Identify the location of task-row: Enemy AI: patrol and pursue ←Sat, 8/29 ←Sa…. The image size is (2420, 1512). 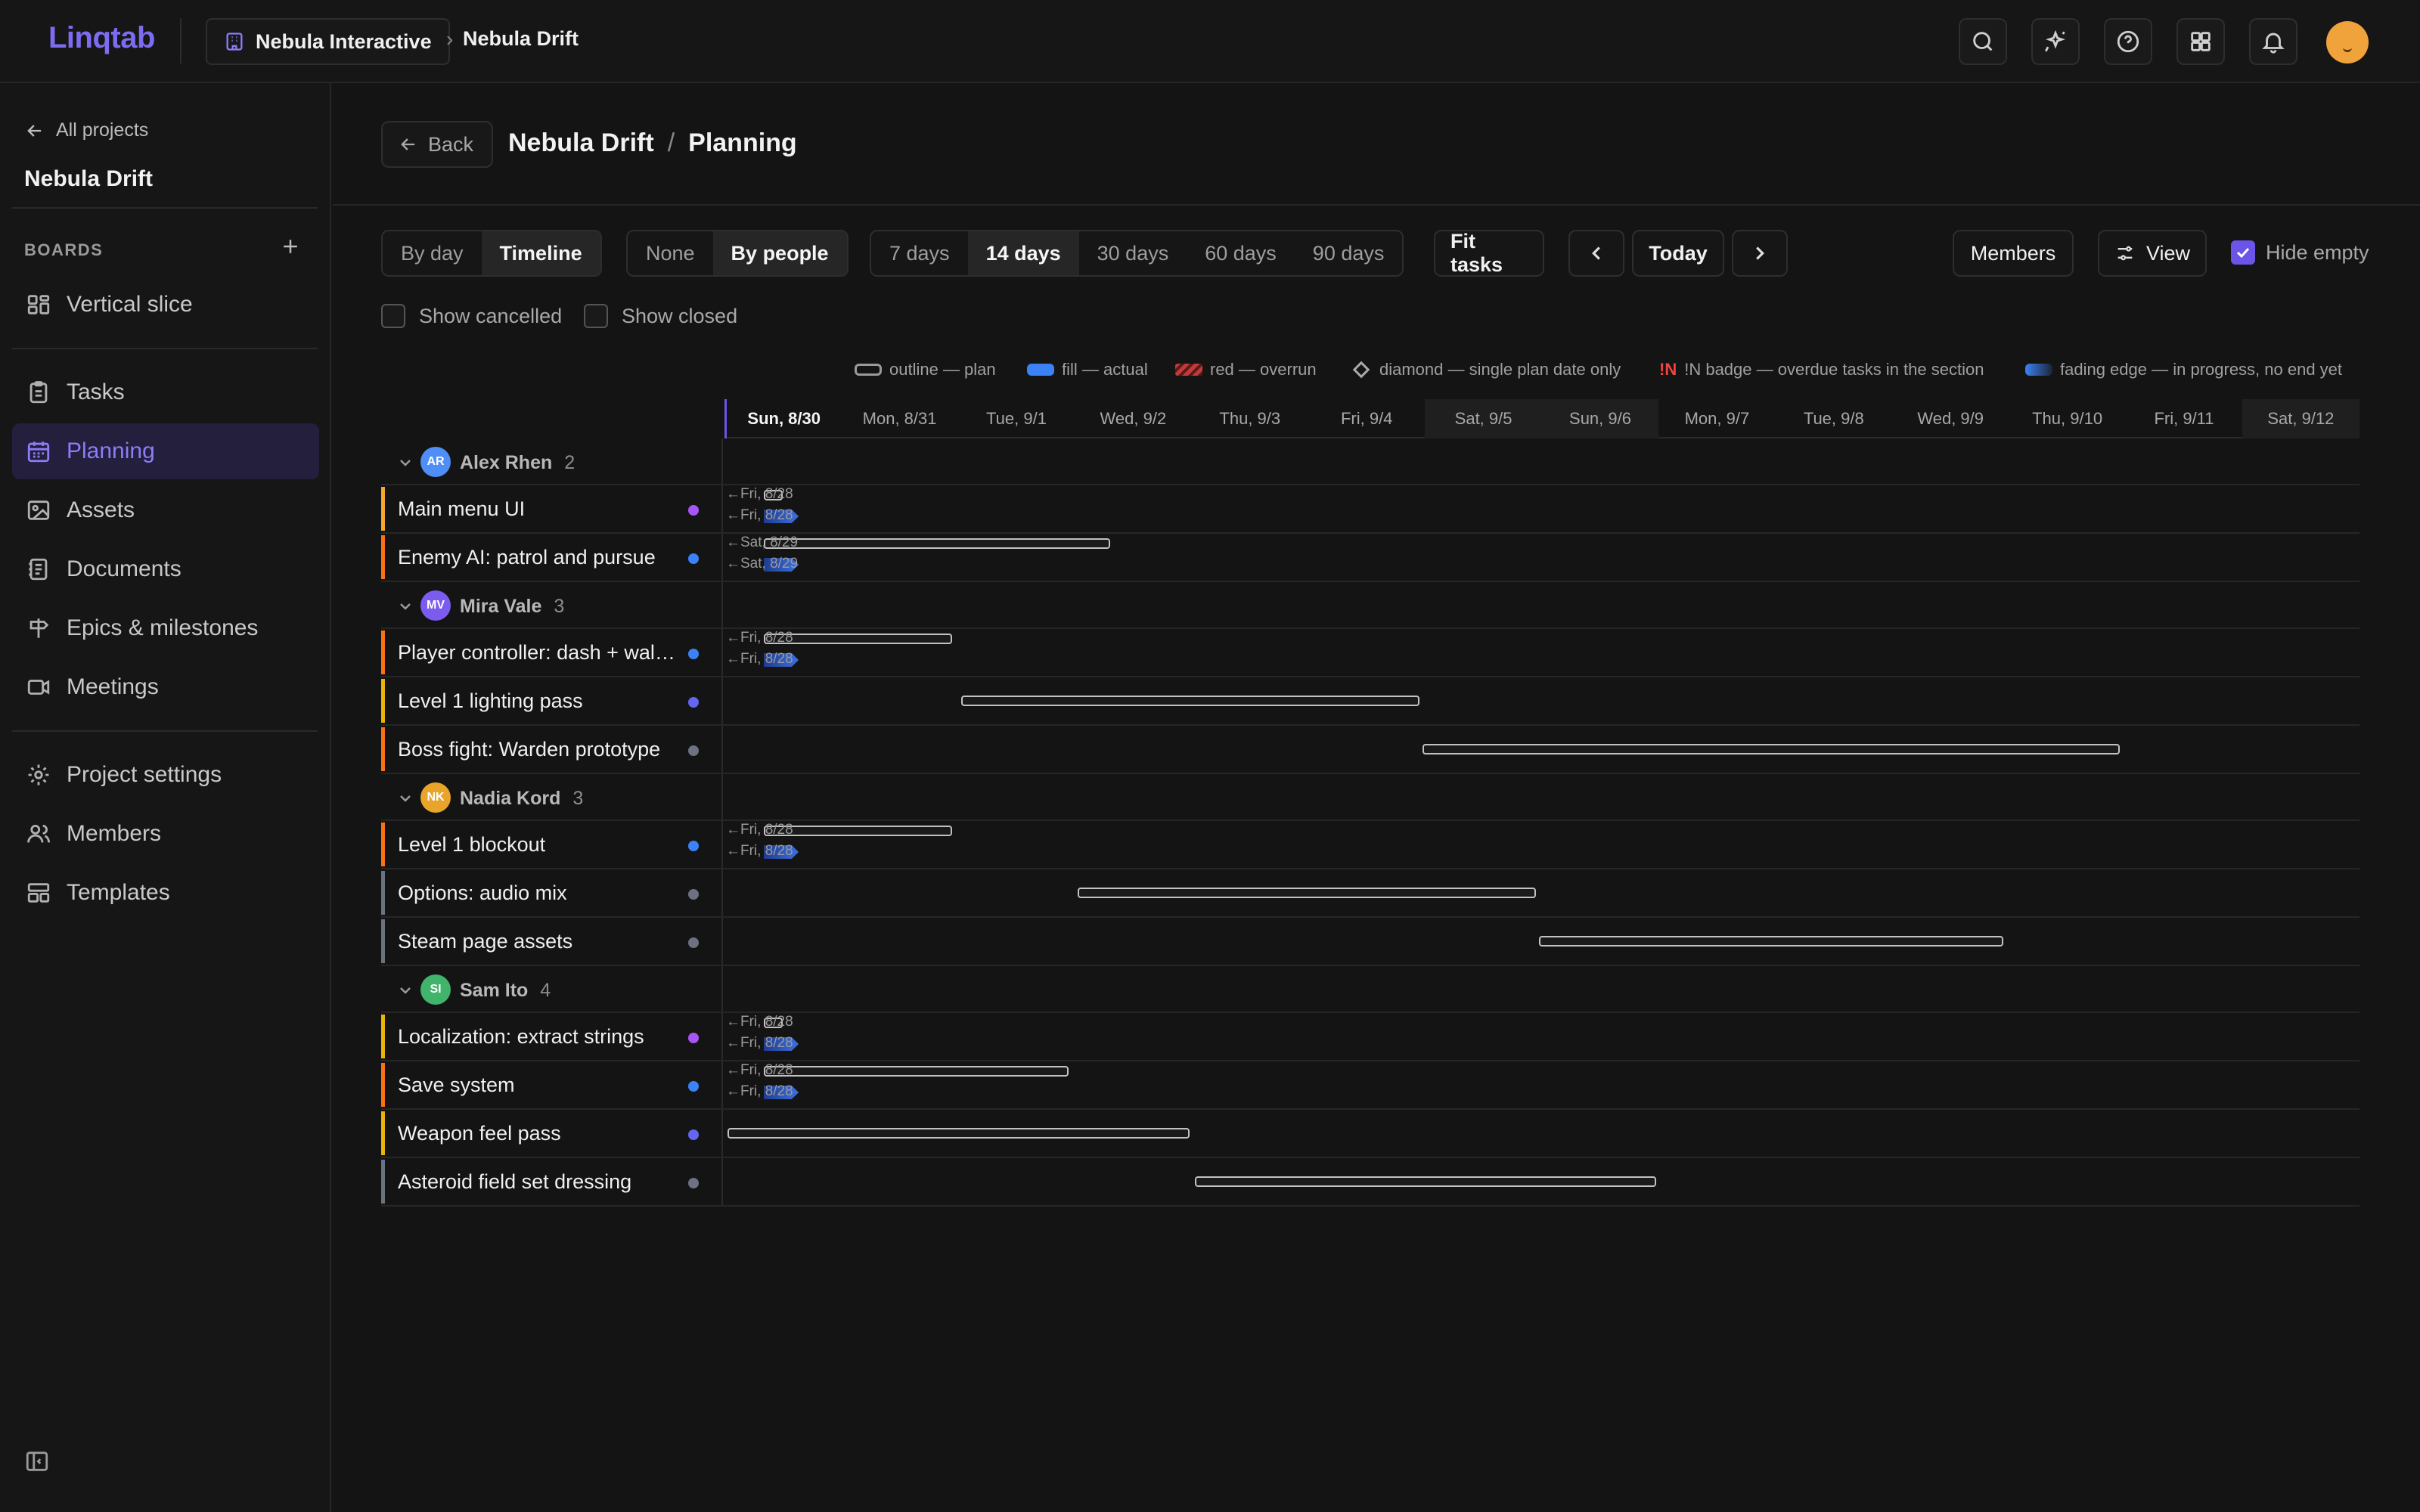
(1370, 558).